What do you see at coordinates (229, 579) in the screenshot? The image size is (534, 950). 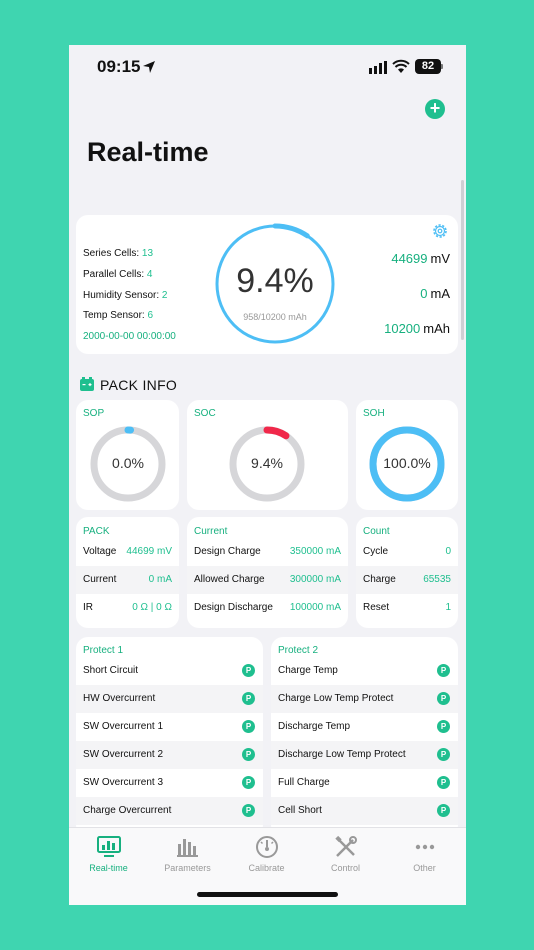 I see `current-row-key: Allowed Charge` at bounding box center [229, 579].